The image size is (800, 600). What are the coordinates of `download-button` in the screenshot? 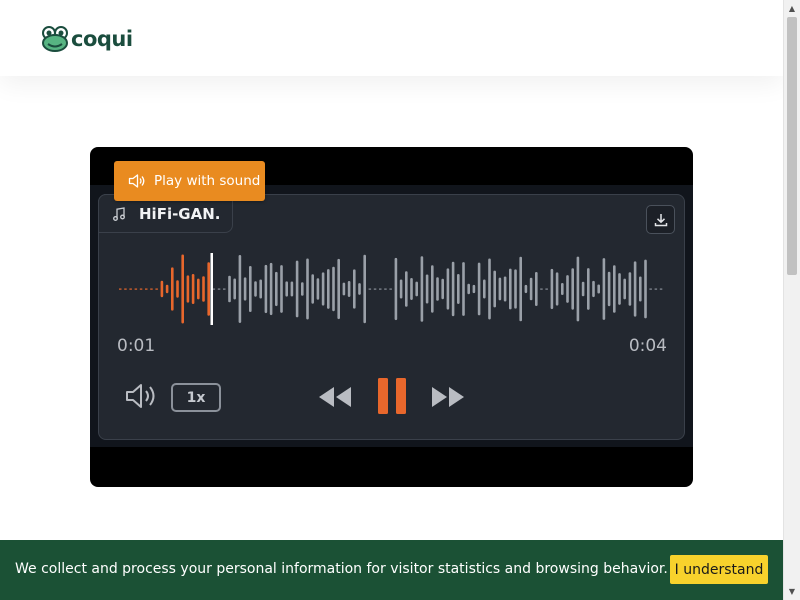 It's located at (660, 219).